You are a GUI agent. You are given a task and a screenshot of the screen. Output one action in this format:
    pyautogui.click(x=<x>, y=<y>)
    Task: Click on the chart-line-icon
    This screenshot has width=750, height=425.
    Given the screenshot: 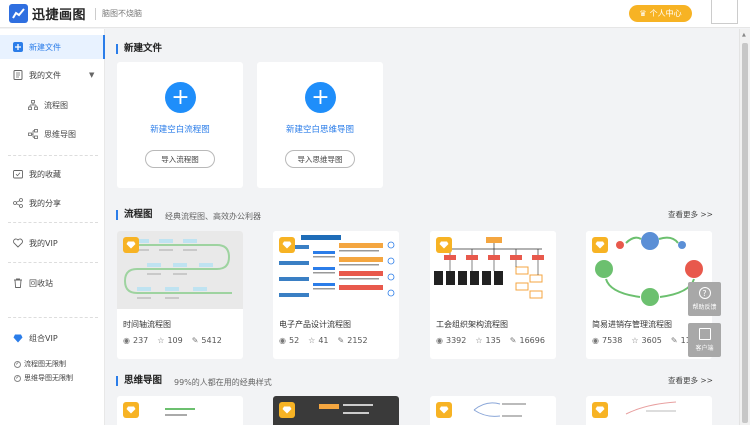 What is the action you would take?
    pyautogui.click(x=18, y=13)
    